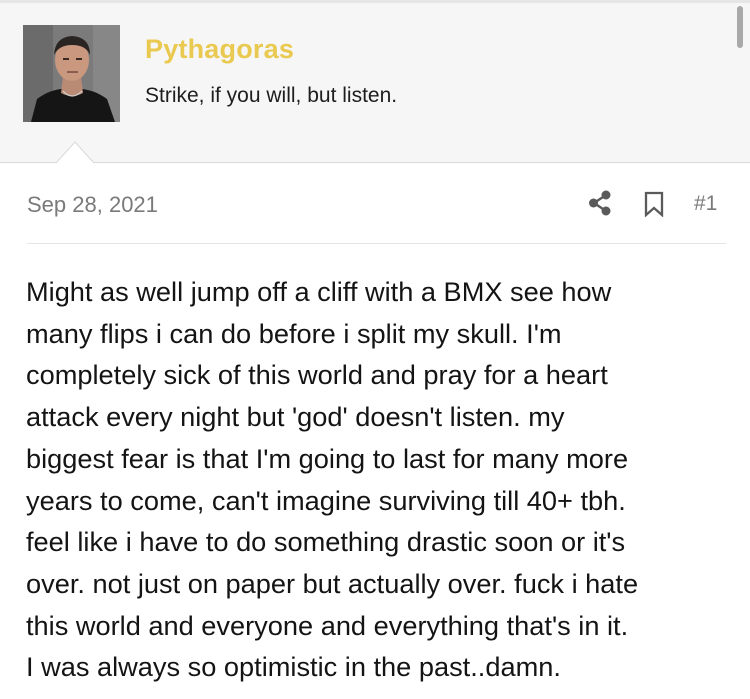 This screenshot has width=750, height=699. Describe the element at coordinates (654, 204) in the screenshot. I see `bookmark-icon` at that location.